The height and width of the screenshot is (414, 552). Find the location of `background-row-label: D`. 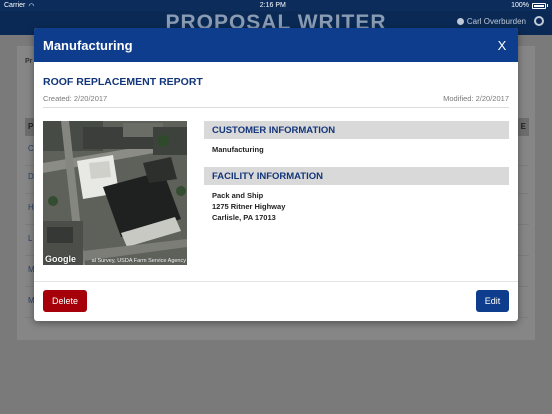

background-row-label: D is located at coordinates (31, 176).